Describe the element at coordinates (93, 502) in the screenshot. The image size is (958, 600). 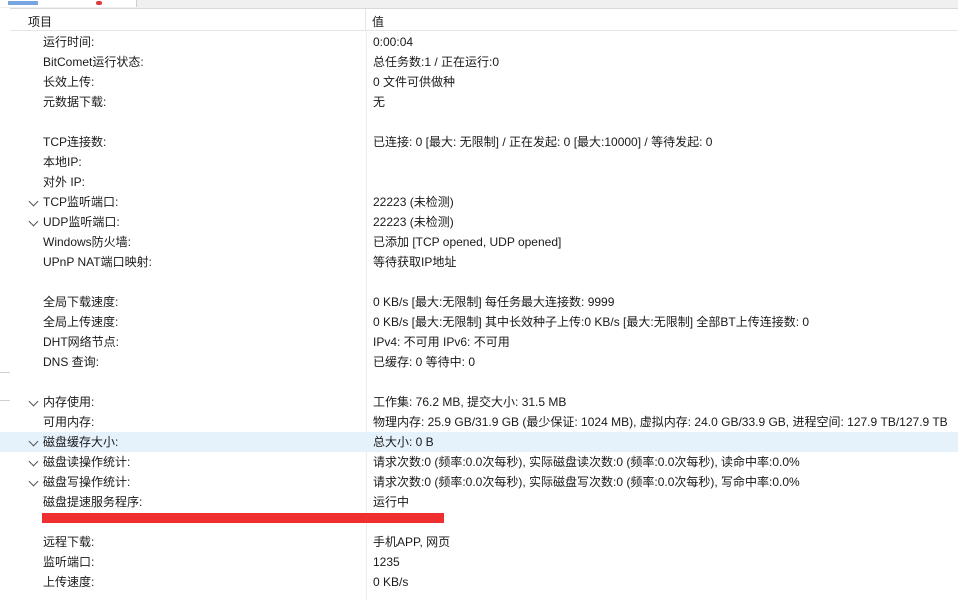
I see `row-label: 磁盘提速服务程序:` at that location.